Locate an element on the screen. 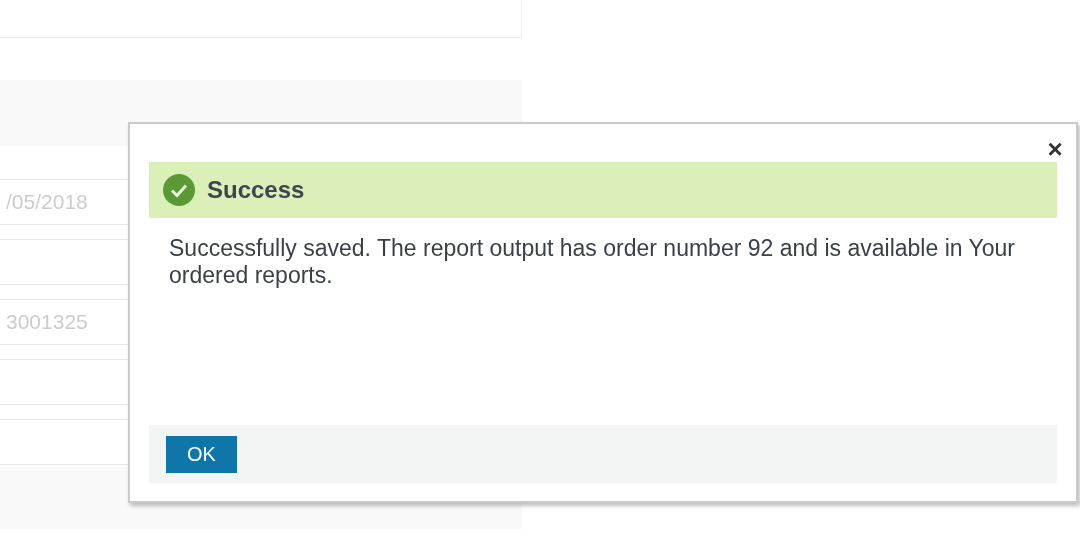 The width and height of the screenshot is (1080, 536). checkmark-icon is located at coordinates (179, 190).